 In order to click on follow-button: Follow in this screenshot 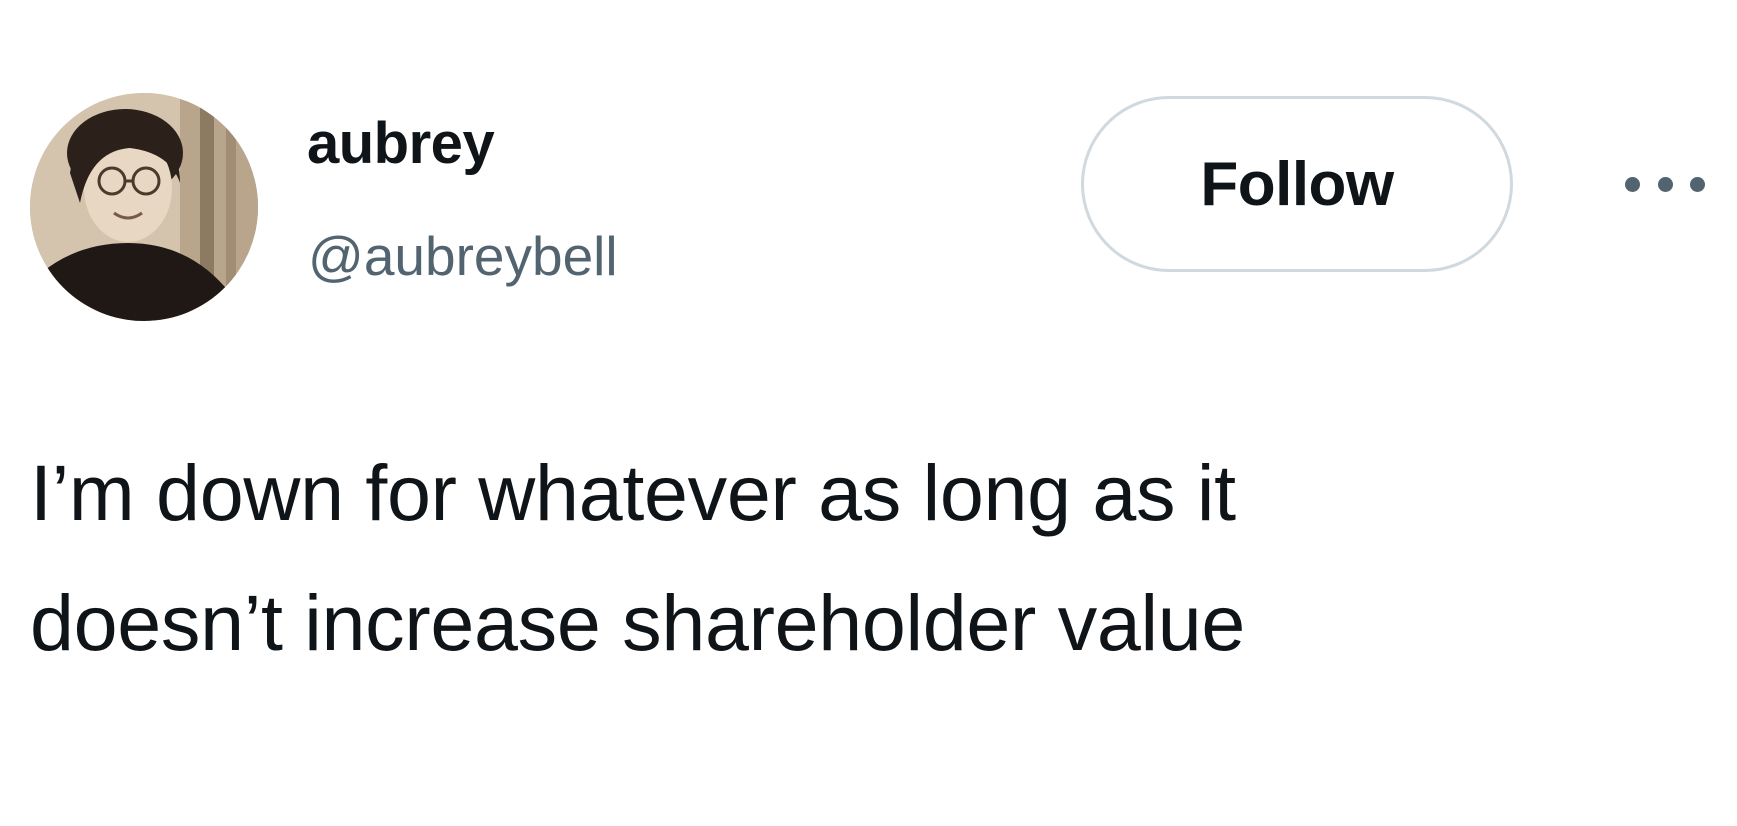, I will do `click(1297, 184)`.